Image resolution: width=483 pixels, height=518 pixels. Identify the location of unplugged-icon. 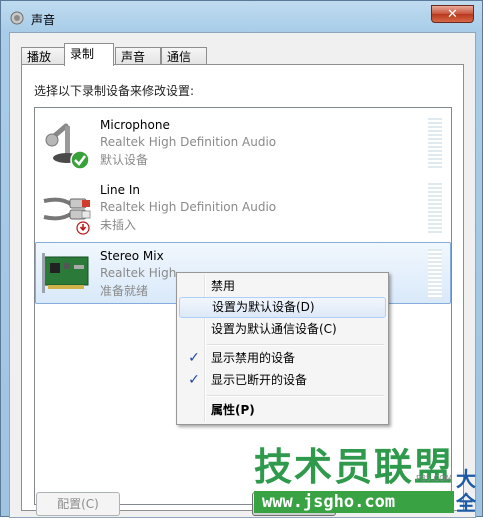
(83, 228).